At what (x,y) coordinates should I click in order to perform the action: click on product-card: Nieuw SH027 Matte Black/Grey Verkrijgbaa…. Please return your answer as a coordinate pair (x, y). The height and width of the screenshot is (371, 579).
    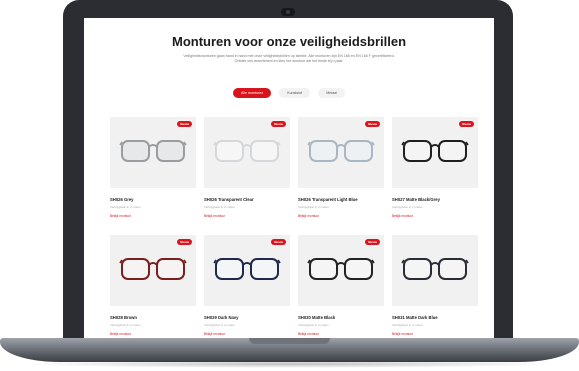
    Looking at the image, I should click on (435, 171).